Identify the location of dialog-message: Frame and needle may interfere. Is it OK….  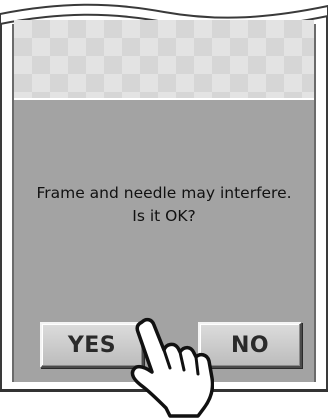
(164, 205).